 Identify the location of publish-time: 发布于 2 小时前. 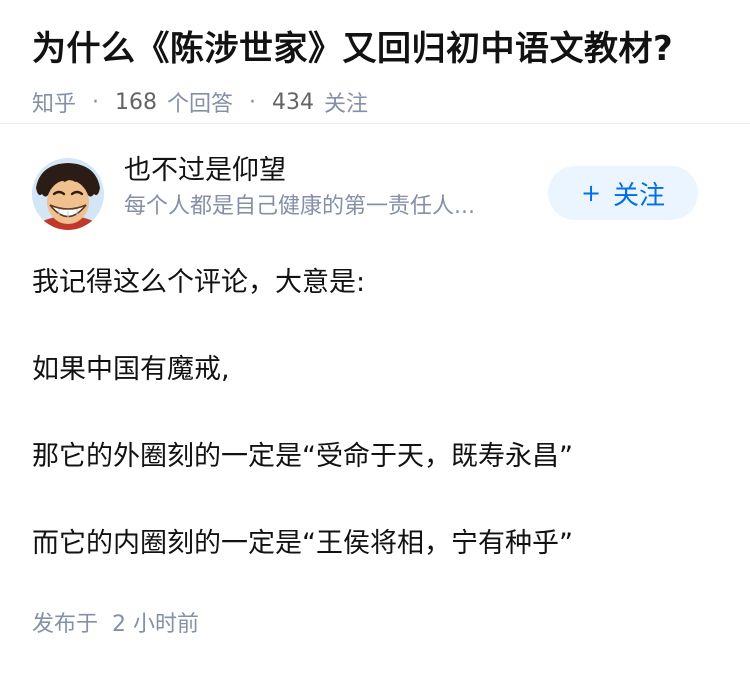
(115, 624).